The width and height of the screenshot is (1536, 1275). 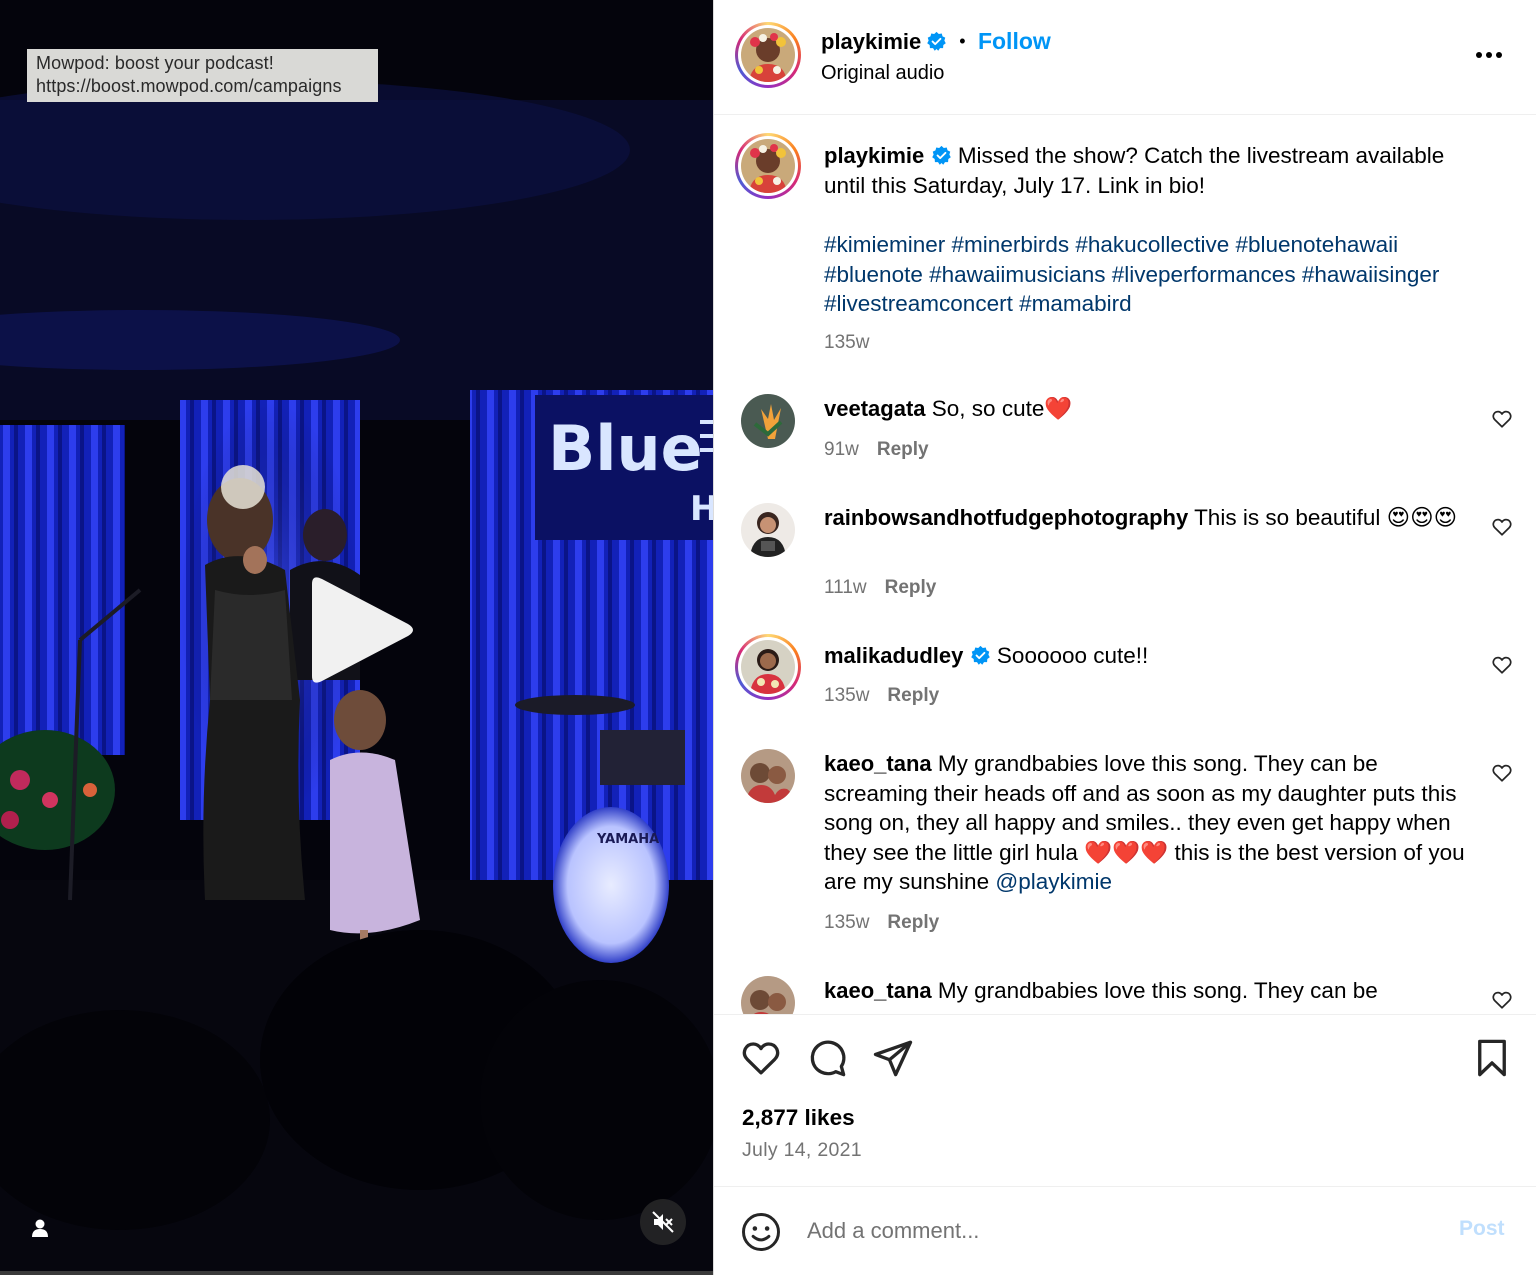 What do you see at coordinates (874, 155) in the screenshot?
I see `caption-username: playkimie` at bounding box center [874, 155].